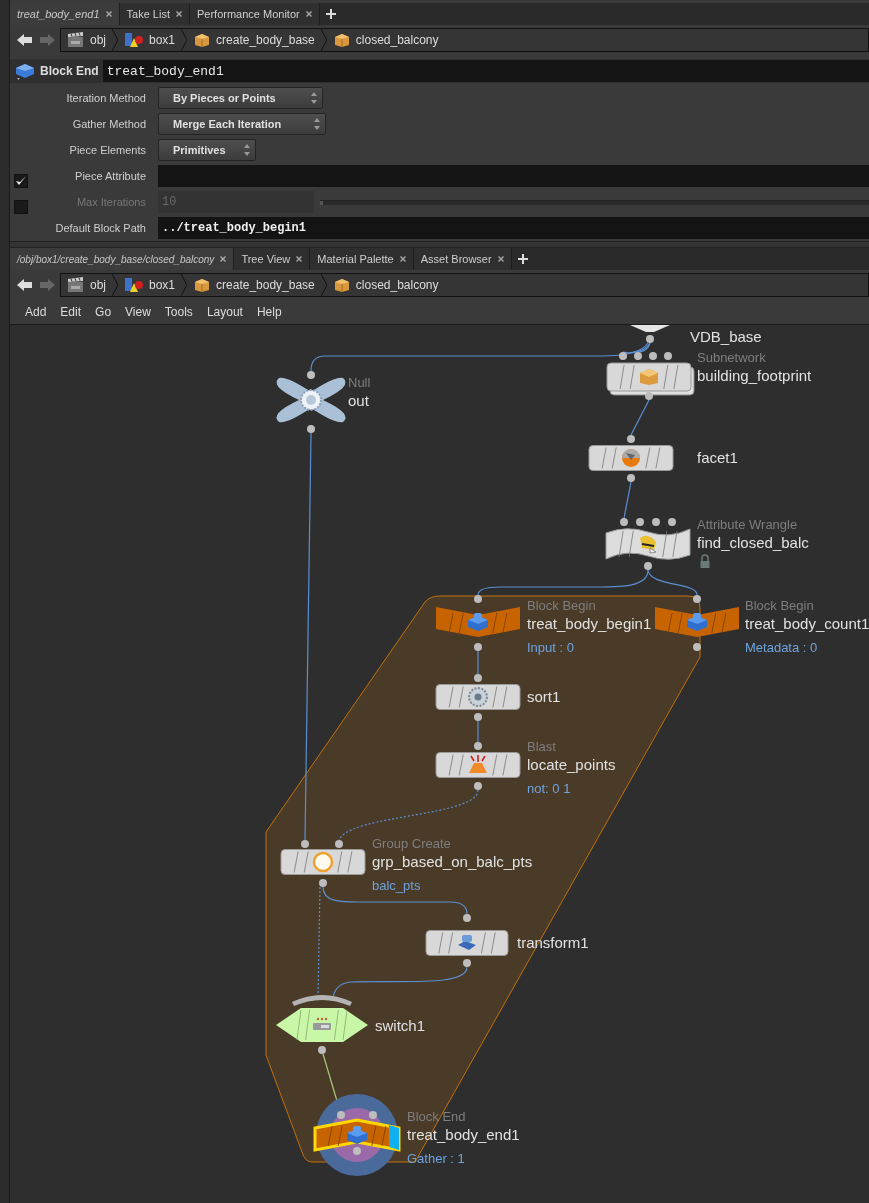 The image size is (869, 1203). What do you see at coordinates (544, 697) in the screenshot?
I see `node-name: sort1` at bounding box center [544, 697].